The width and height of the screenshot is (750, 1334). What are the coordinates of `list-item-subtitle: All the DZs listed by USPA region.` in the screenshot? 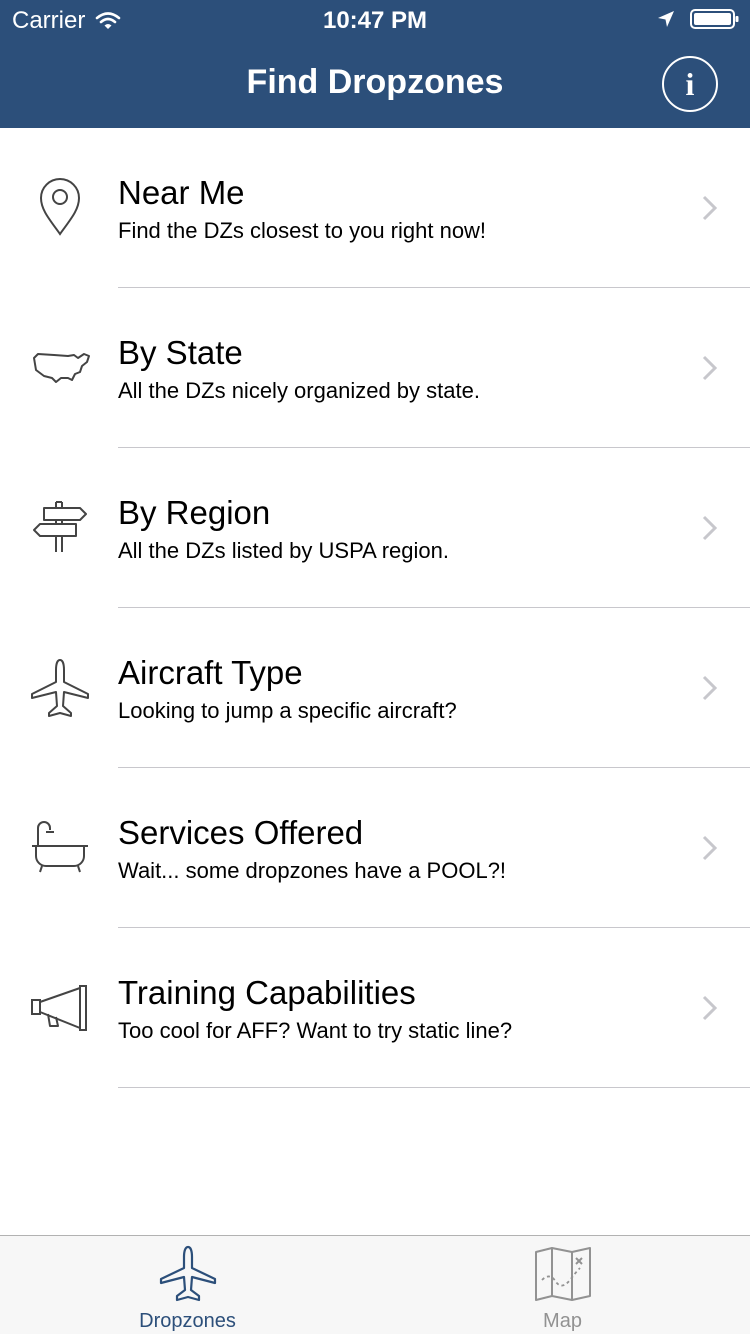 It's located at (283, 550).